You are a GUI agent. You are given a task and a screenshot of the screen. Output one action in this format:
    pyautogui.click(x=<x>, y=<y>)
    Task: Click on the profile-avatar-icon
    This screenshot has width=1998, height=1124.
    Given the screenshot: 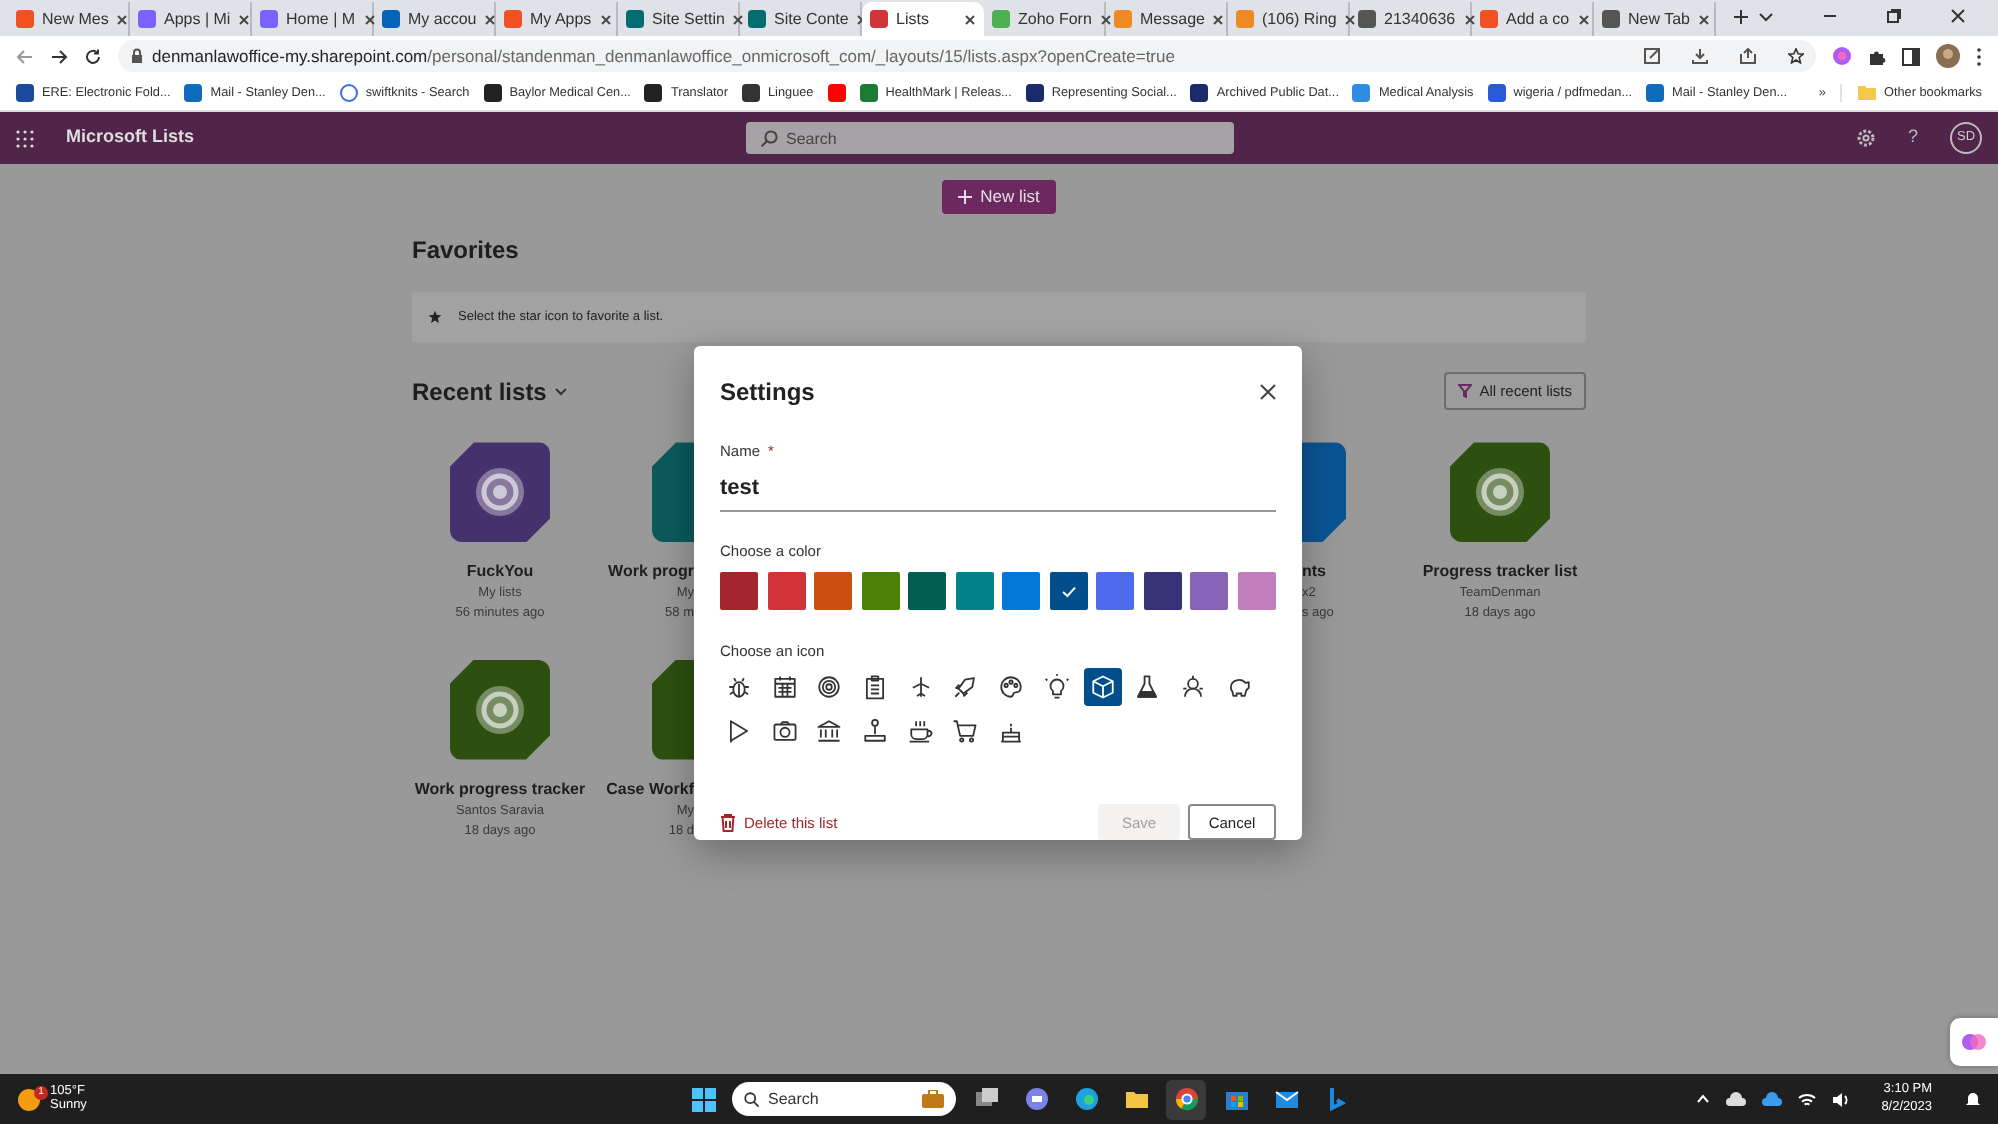 What is the action you would take?
    pyautogui.click(x=1948, y=56)
    